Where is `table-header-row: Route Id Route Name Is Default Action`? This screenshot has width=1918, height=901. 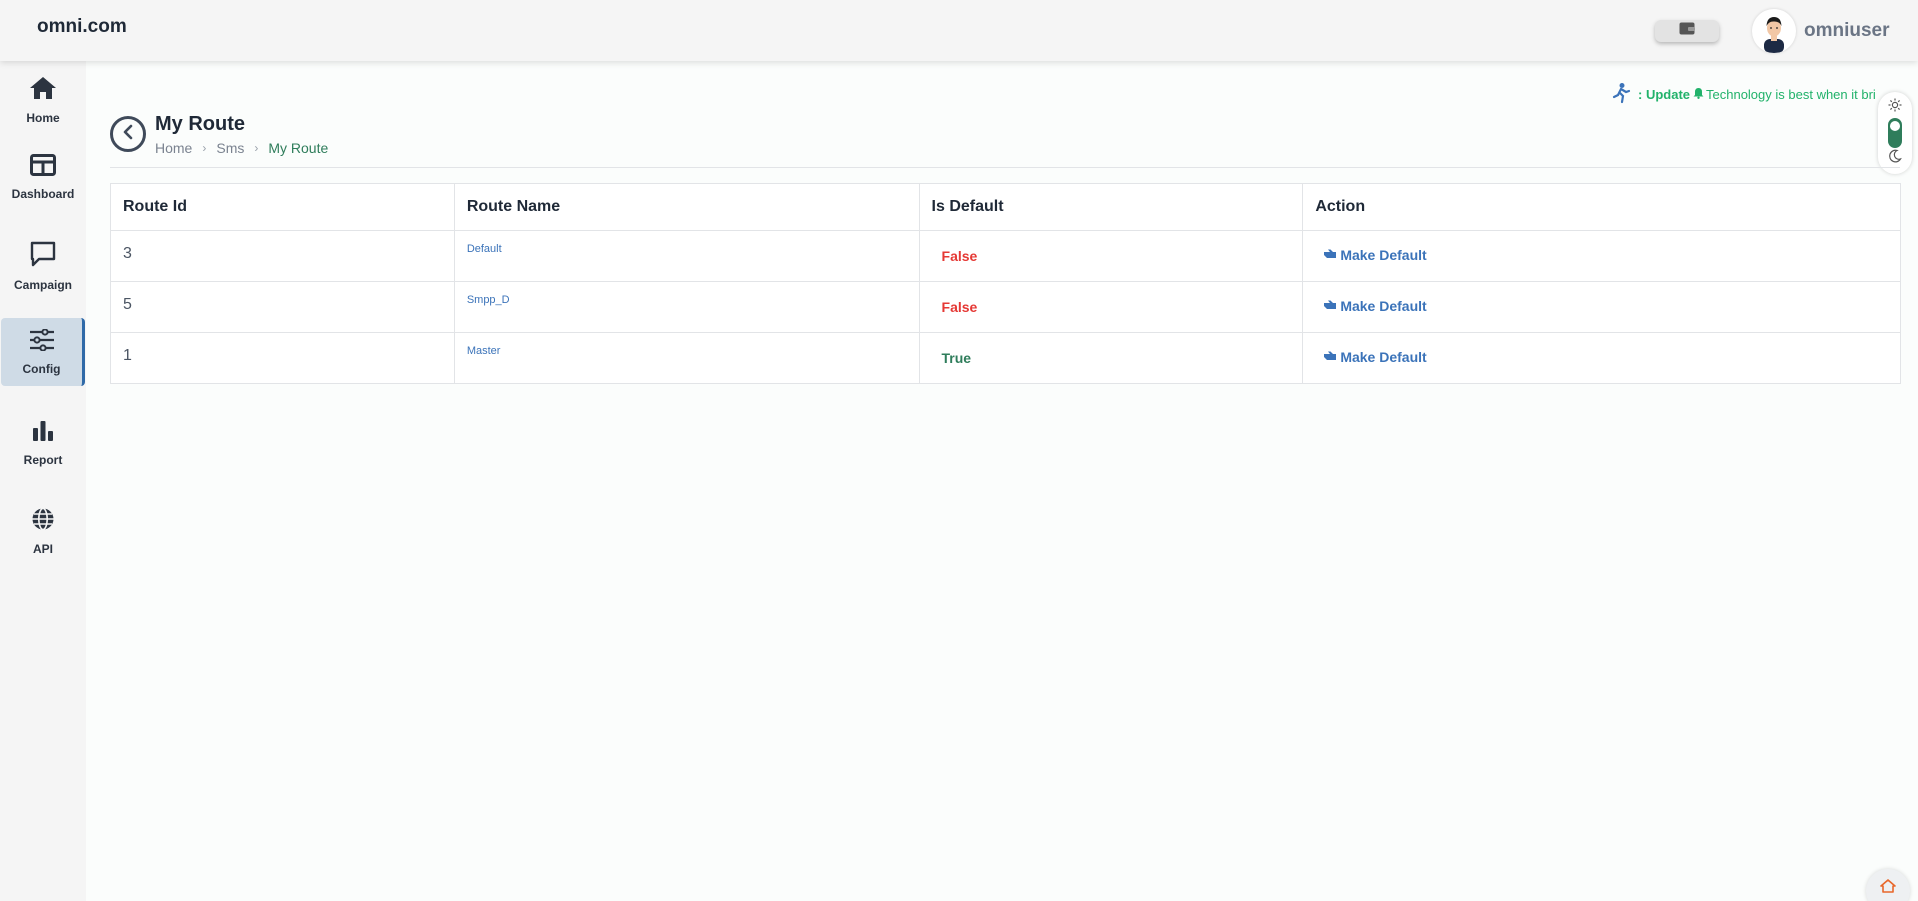 table-header-row: Route Id Route Name Is Default Action is located at coordinates (1005, 207).